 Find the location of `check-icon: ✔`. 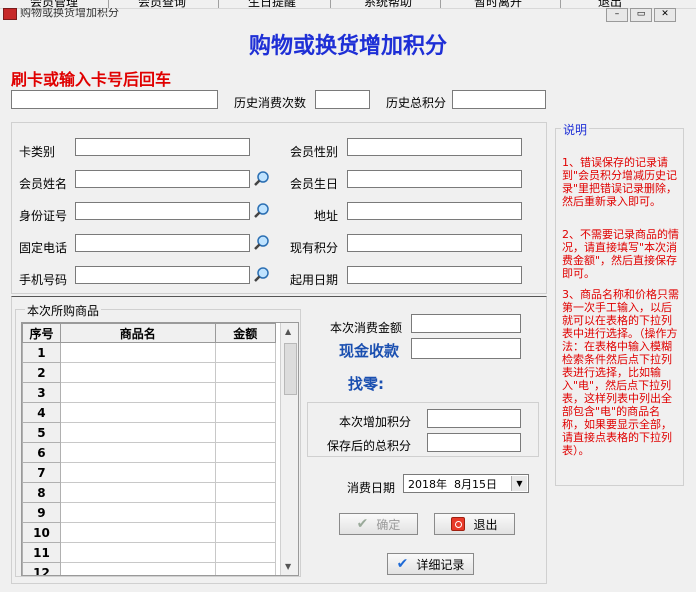

check-icon: ✔ is located at coordinates (362, 524).